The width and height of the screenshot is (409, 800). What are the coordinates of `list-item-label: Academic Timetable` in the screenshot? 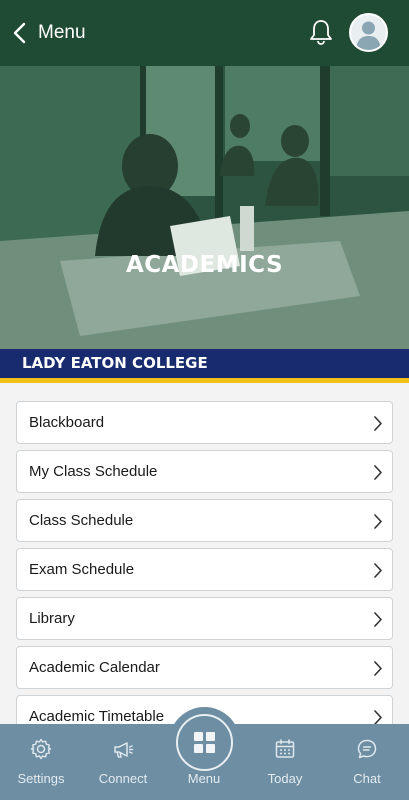 It's located at (97, 716).